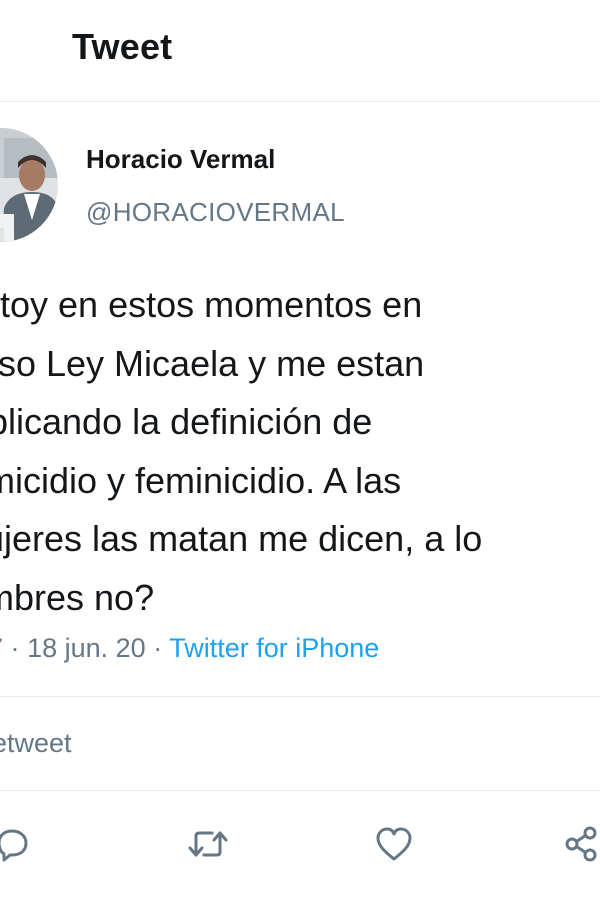  I want to click on tweet-line: ujeres las matan me dicen, a lo, so click(241, 538).